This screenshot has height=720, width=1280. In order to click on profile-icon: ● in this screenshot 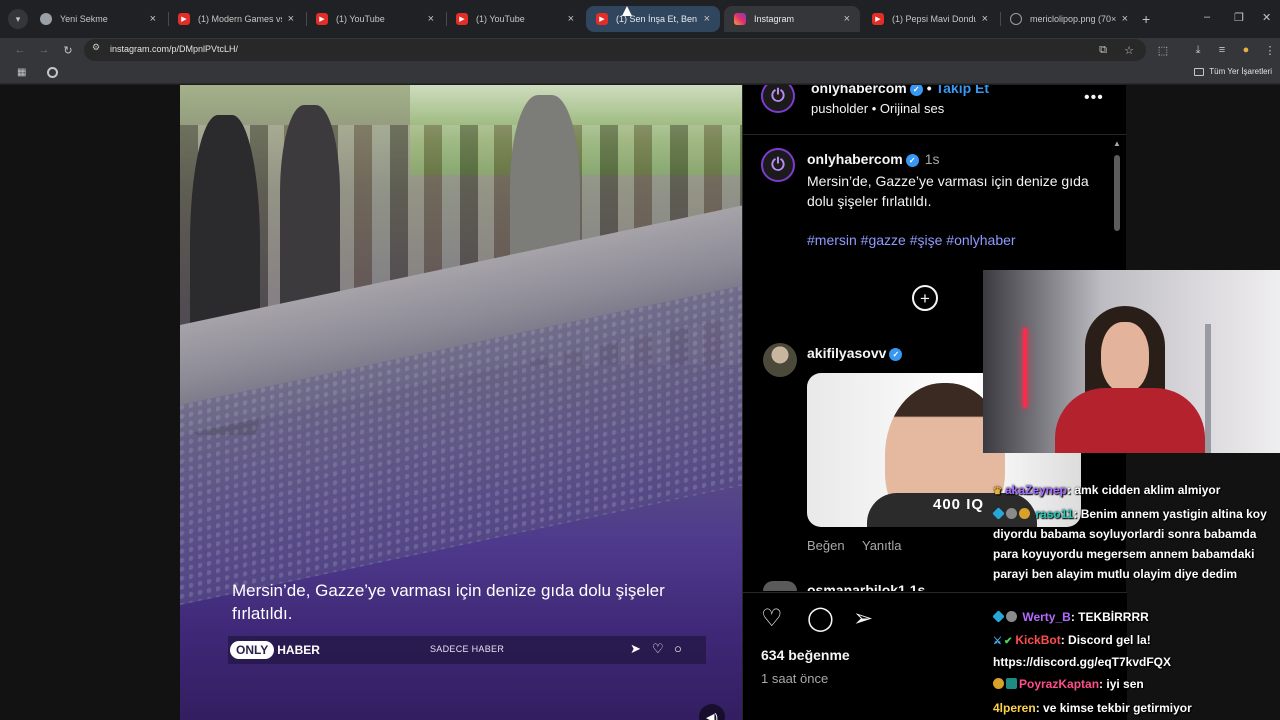, I will do `click(1246, 50)`.